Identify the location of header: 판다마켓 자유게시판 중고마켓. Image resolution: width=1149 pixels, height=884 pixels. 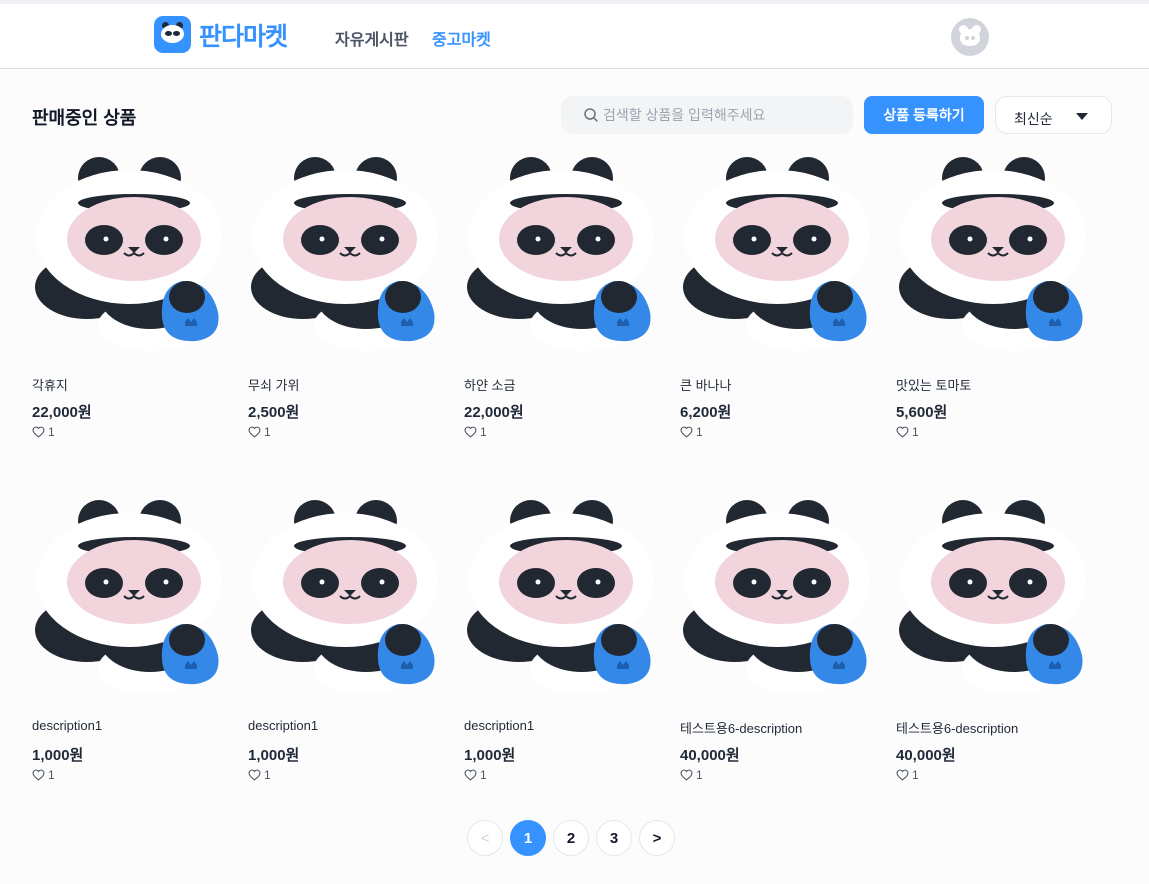
(574, 34).